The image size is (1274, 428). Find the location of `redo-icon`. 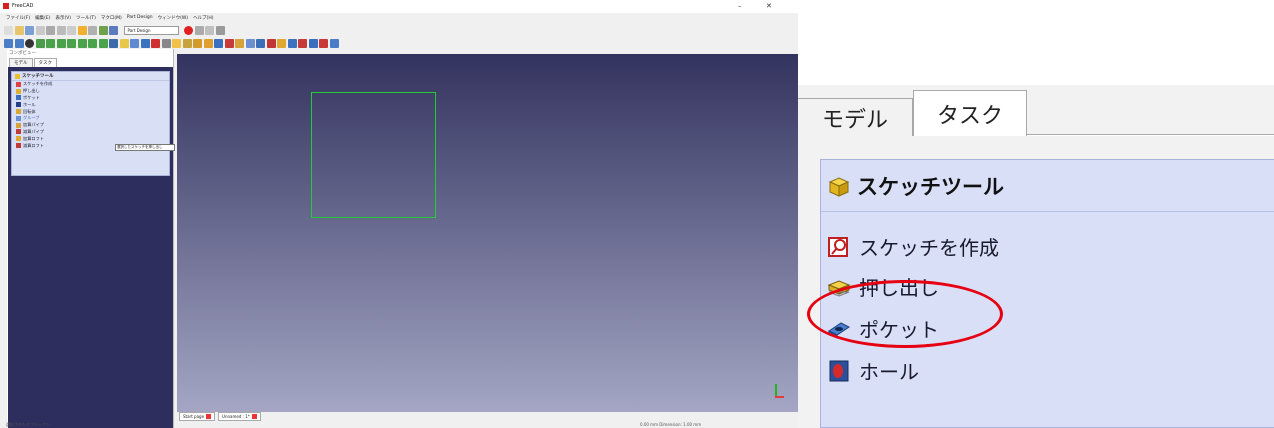

redo-icon is located at coordinates (92, 30).